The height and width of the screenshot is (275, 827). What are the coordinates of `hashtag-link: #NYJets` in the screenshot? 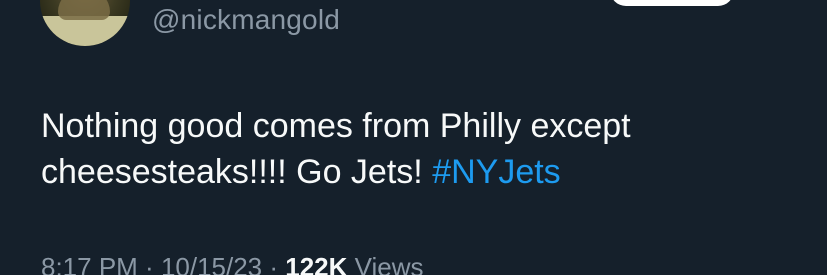 It's located at (496, 172).